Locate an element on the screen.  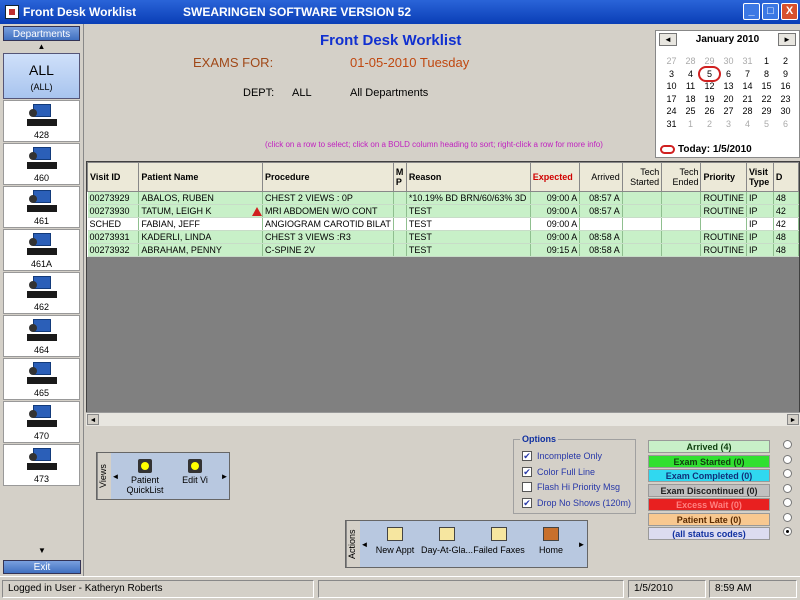
column-header: Visit Type is located at coordinates (759, 177).